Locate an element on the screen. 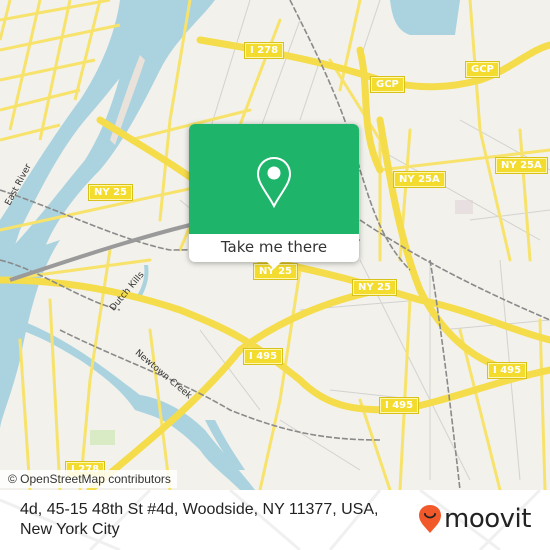 The height and width of the screenshot is (550, 550). moovit-logo: moovit is located at coordinates (474, 519).